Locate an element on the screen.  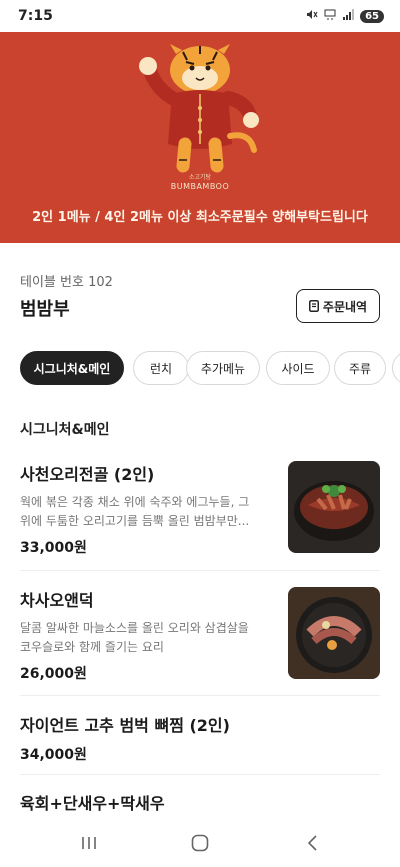
menu-item-name: 육회+단새우+딱새우 is located at coordinates (92, 803).